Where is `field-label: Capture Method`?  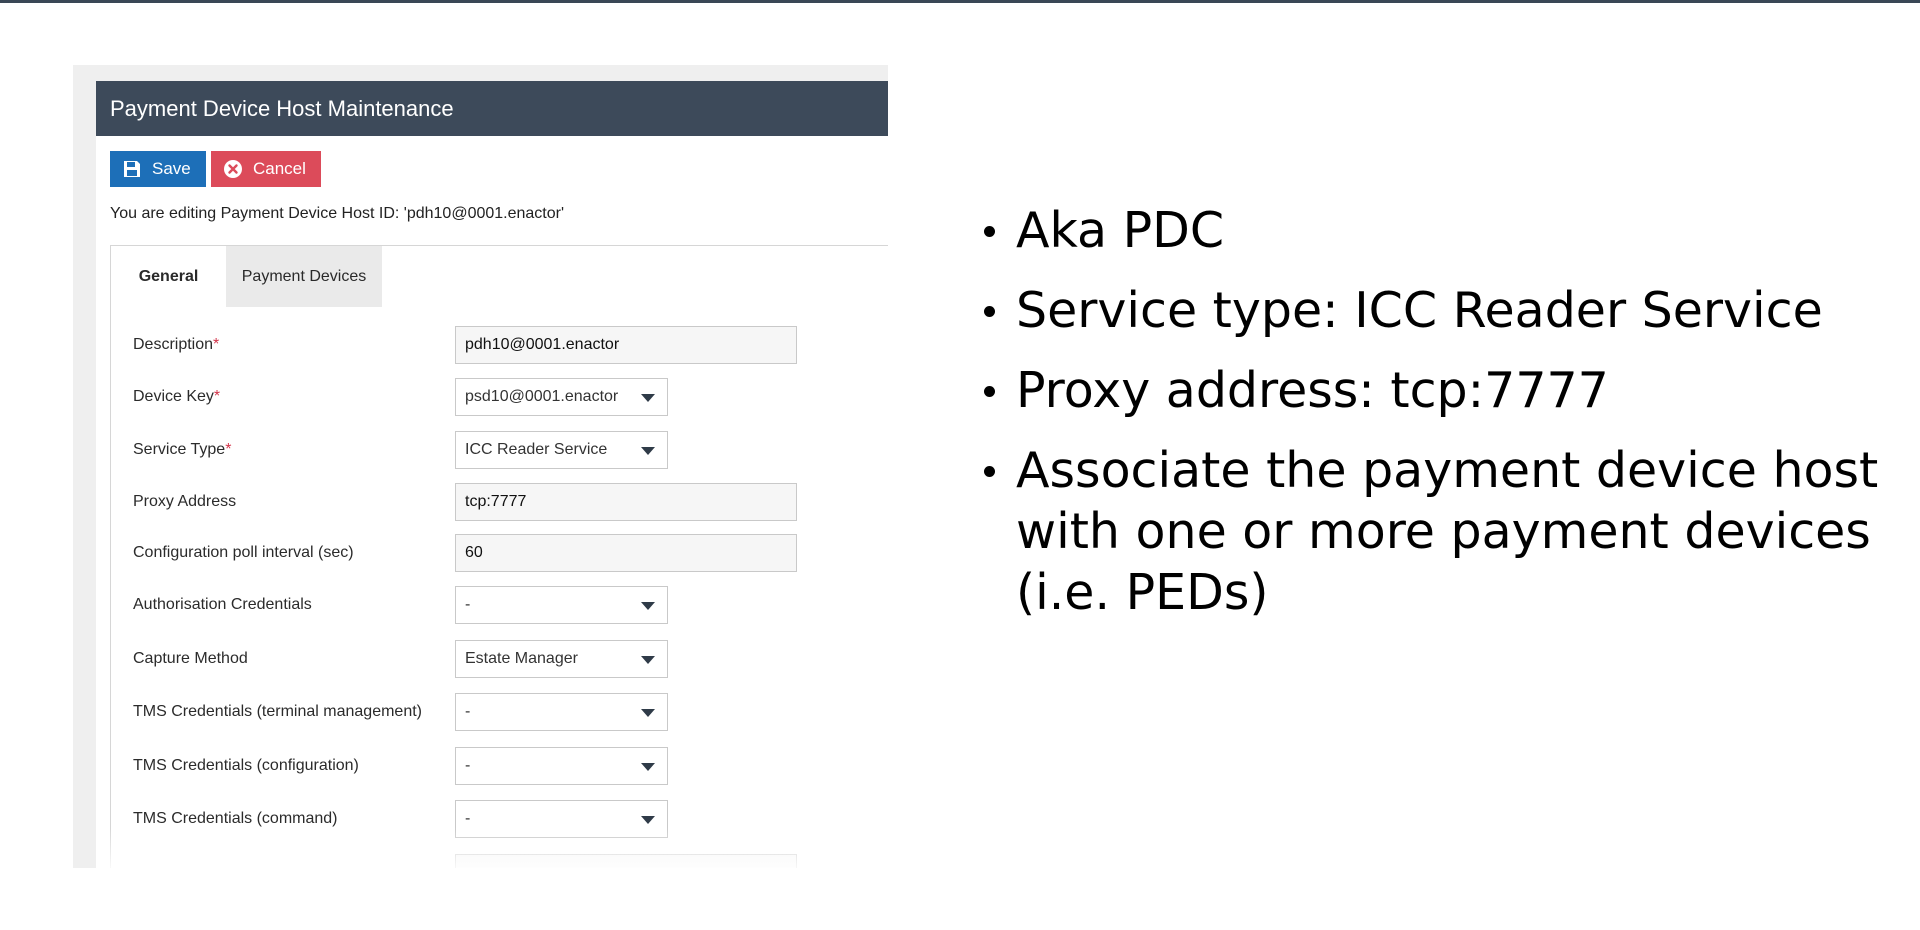 field-label: Capture Method is located at coordinates (190, 658).